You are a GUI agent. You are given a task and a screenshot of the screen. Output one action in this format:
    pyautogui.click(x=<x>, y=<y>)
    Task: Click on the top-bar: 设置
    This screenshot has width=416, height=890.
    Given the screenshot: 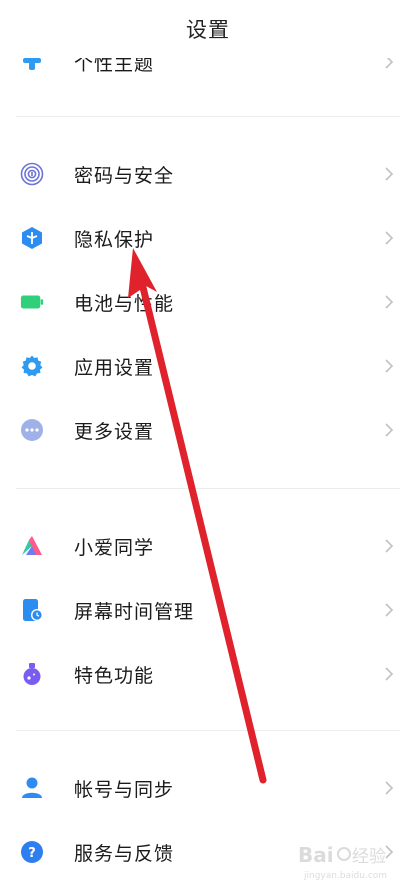 What is the action you would take?
    pyautogui.click(x=208, y=29)
    